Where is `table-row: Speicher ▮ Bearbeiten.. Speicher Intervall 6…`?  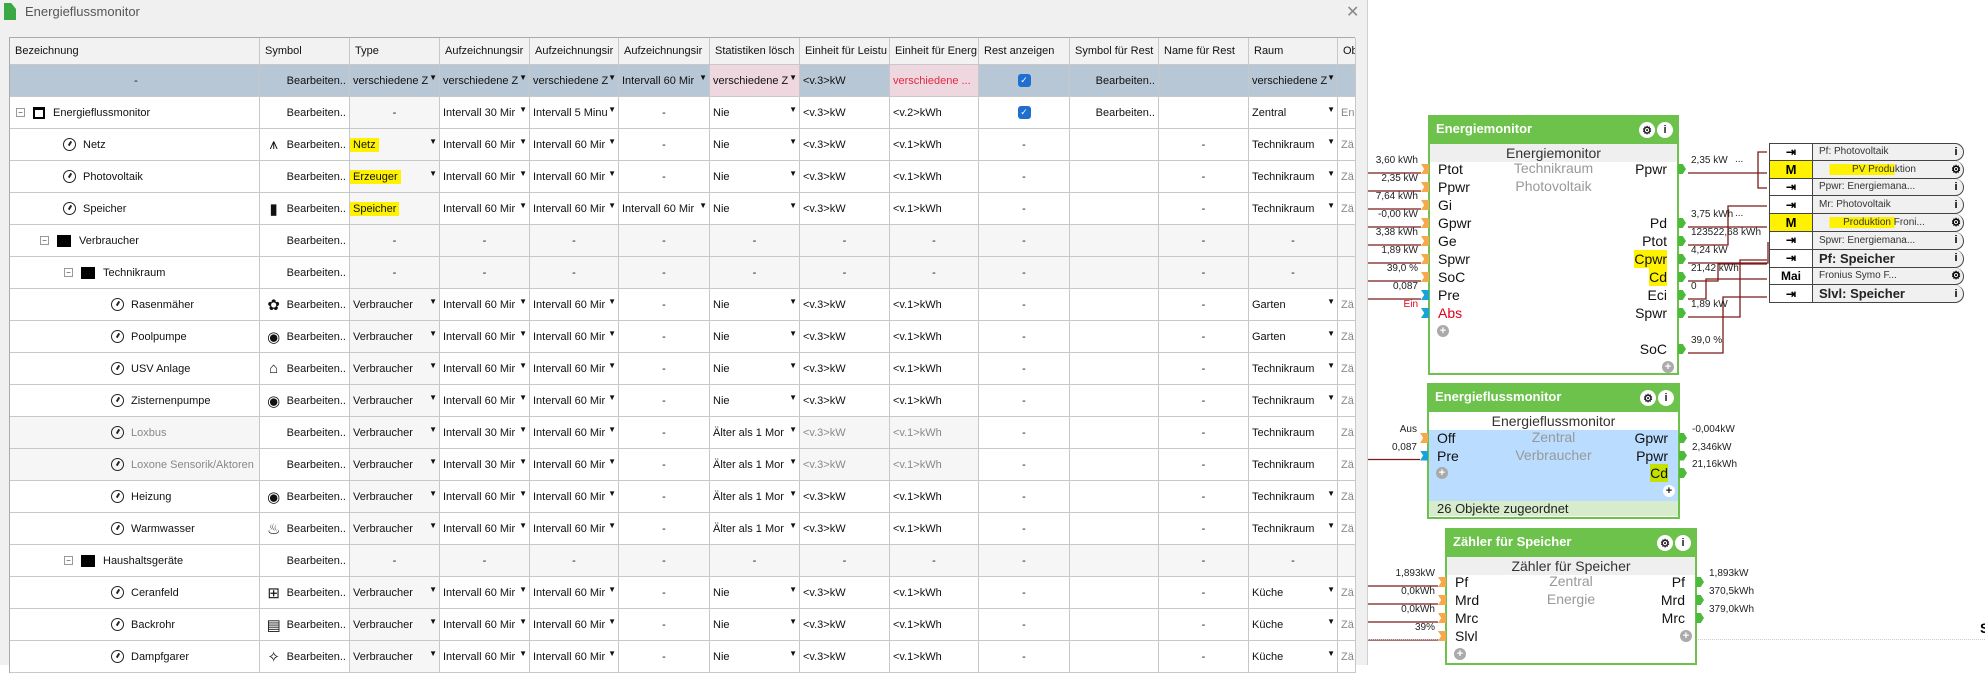 table-row: Speicher ▮ Bearbeiten.. Speicher Intervall 6… is located at coordinates (683, 209).